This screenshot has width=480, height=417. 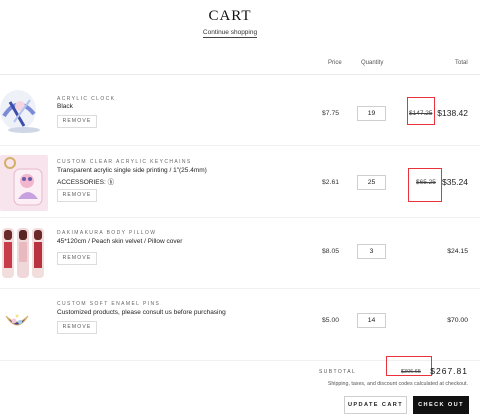 I want to click on total-column-header: Total, so click(x=461, y=63).